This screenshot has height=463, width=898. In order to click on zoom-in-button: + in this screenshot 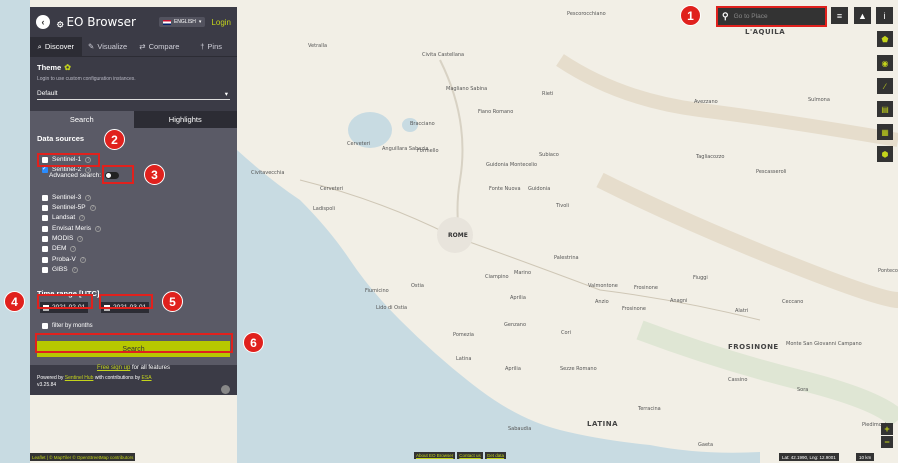, I will do `click(887, 429)`.